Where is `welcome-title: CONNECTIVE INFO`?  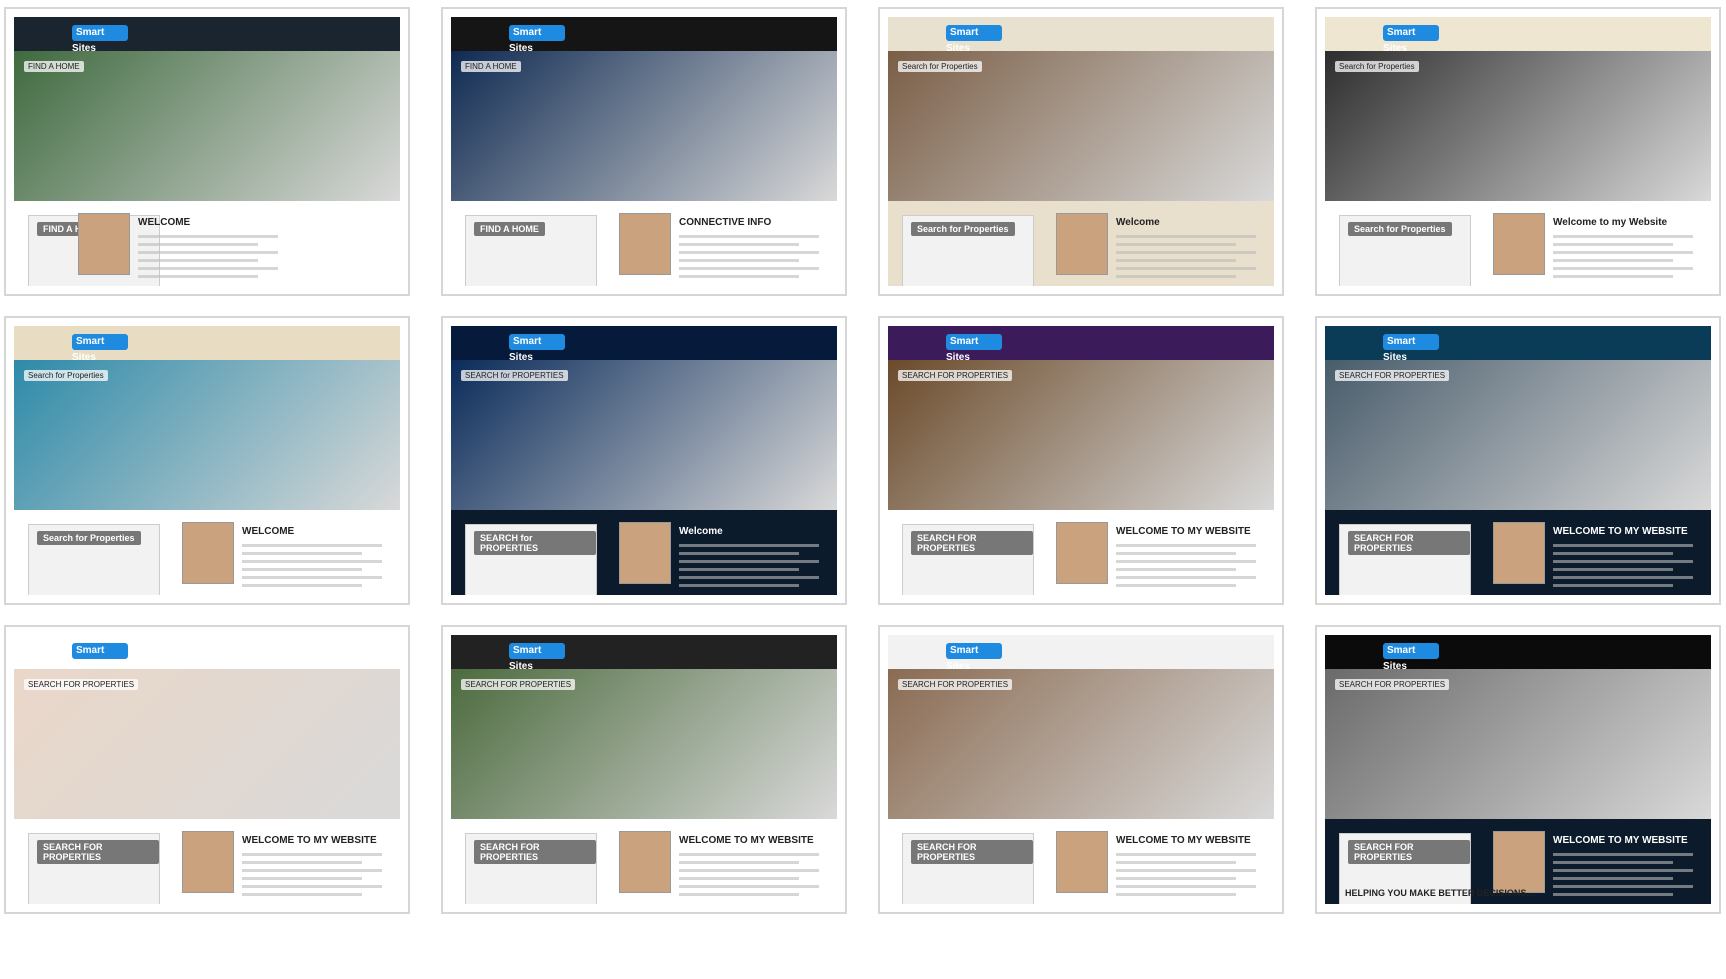 welcome-title: CONNECTIVE INFO is located at coordinates (725, 222).